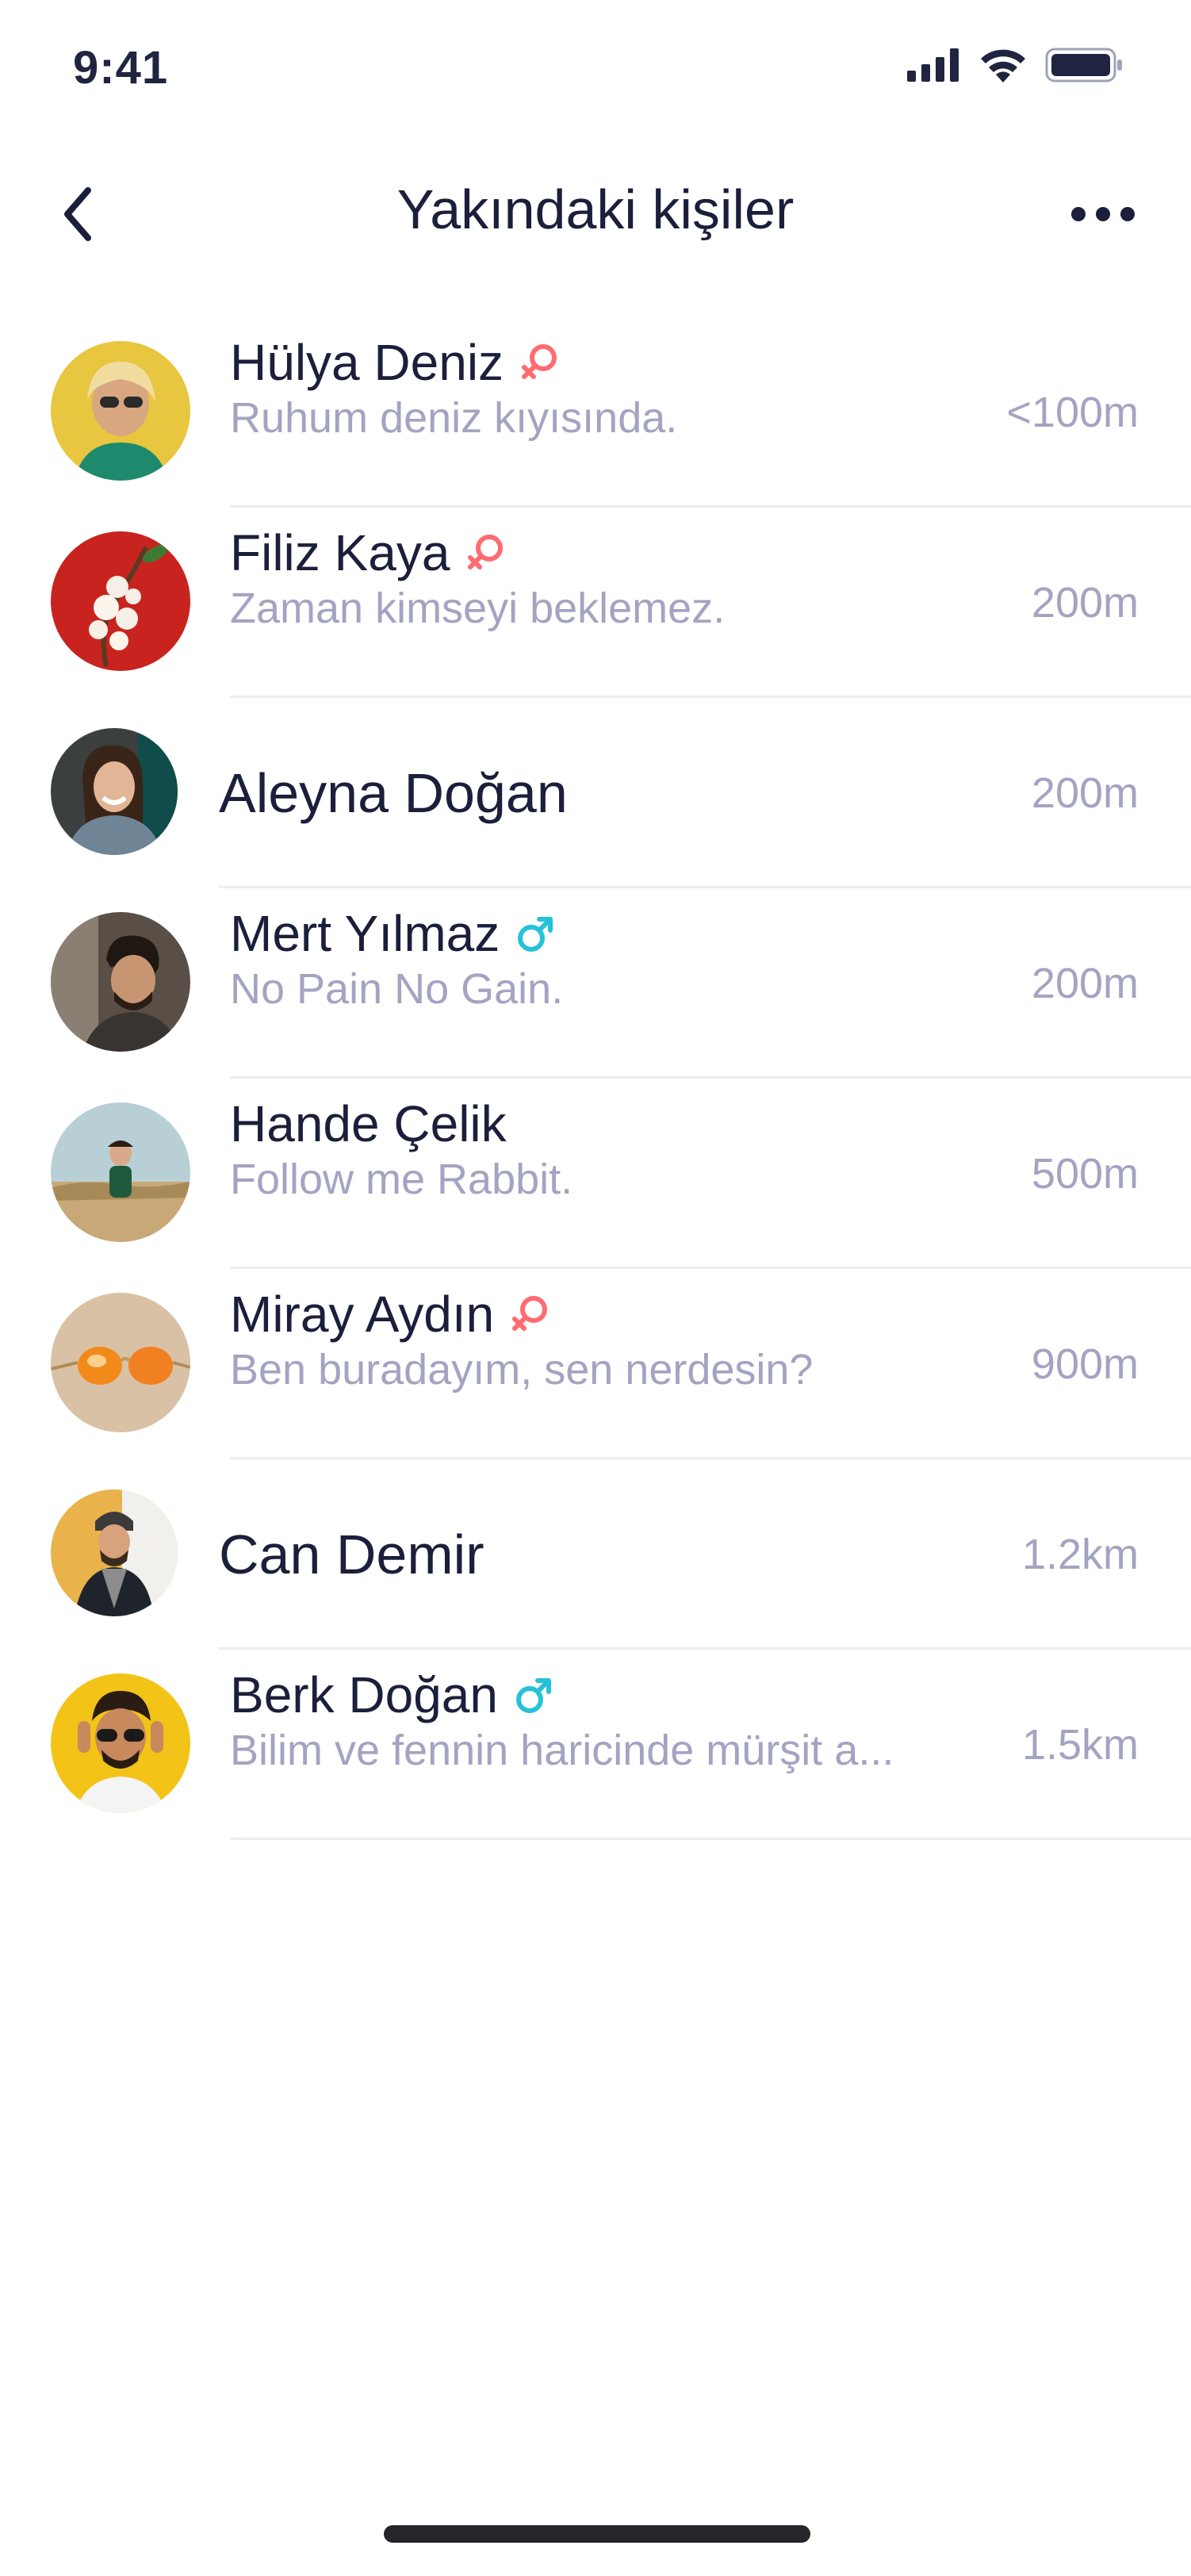 This screenshot has width=1191, height=2576. What do you see at coordinates (454, 418) in the screenshot?
I see `person-status: Ruhum deniz kıyısında.` at bounding box center [454, 418].